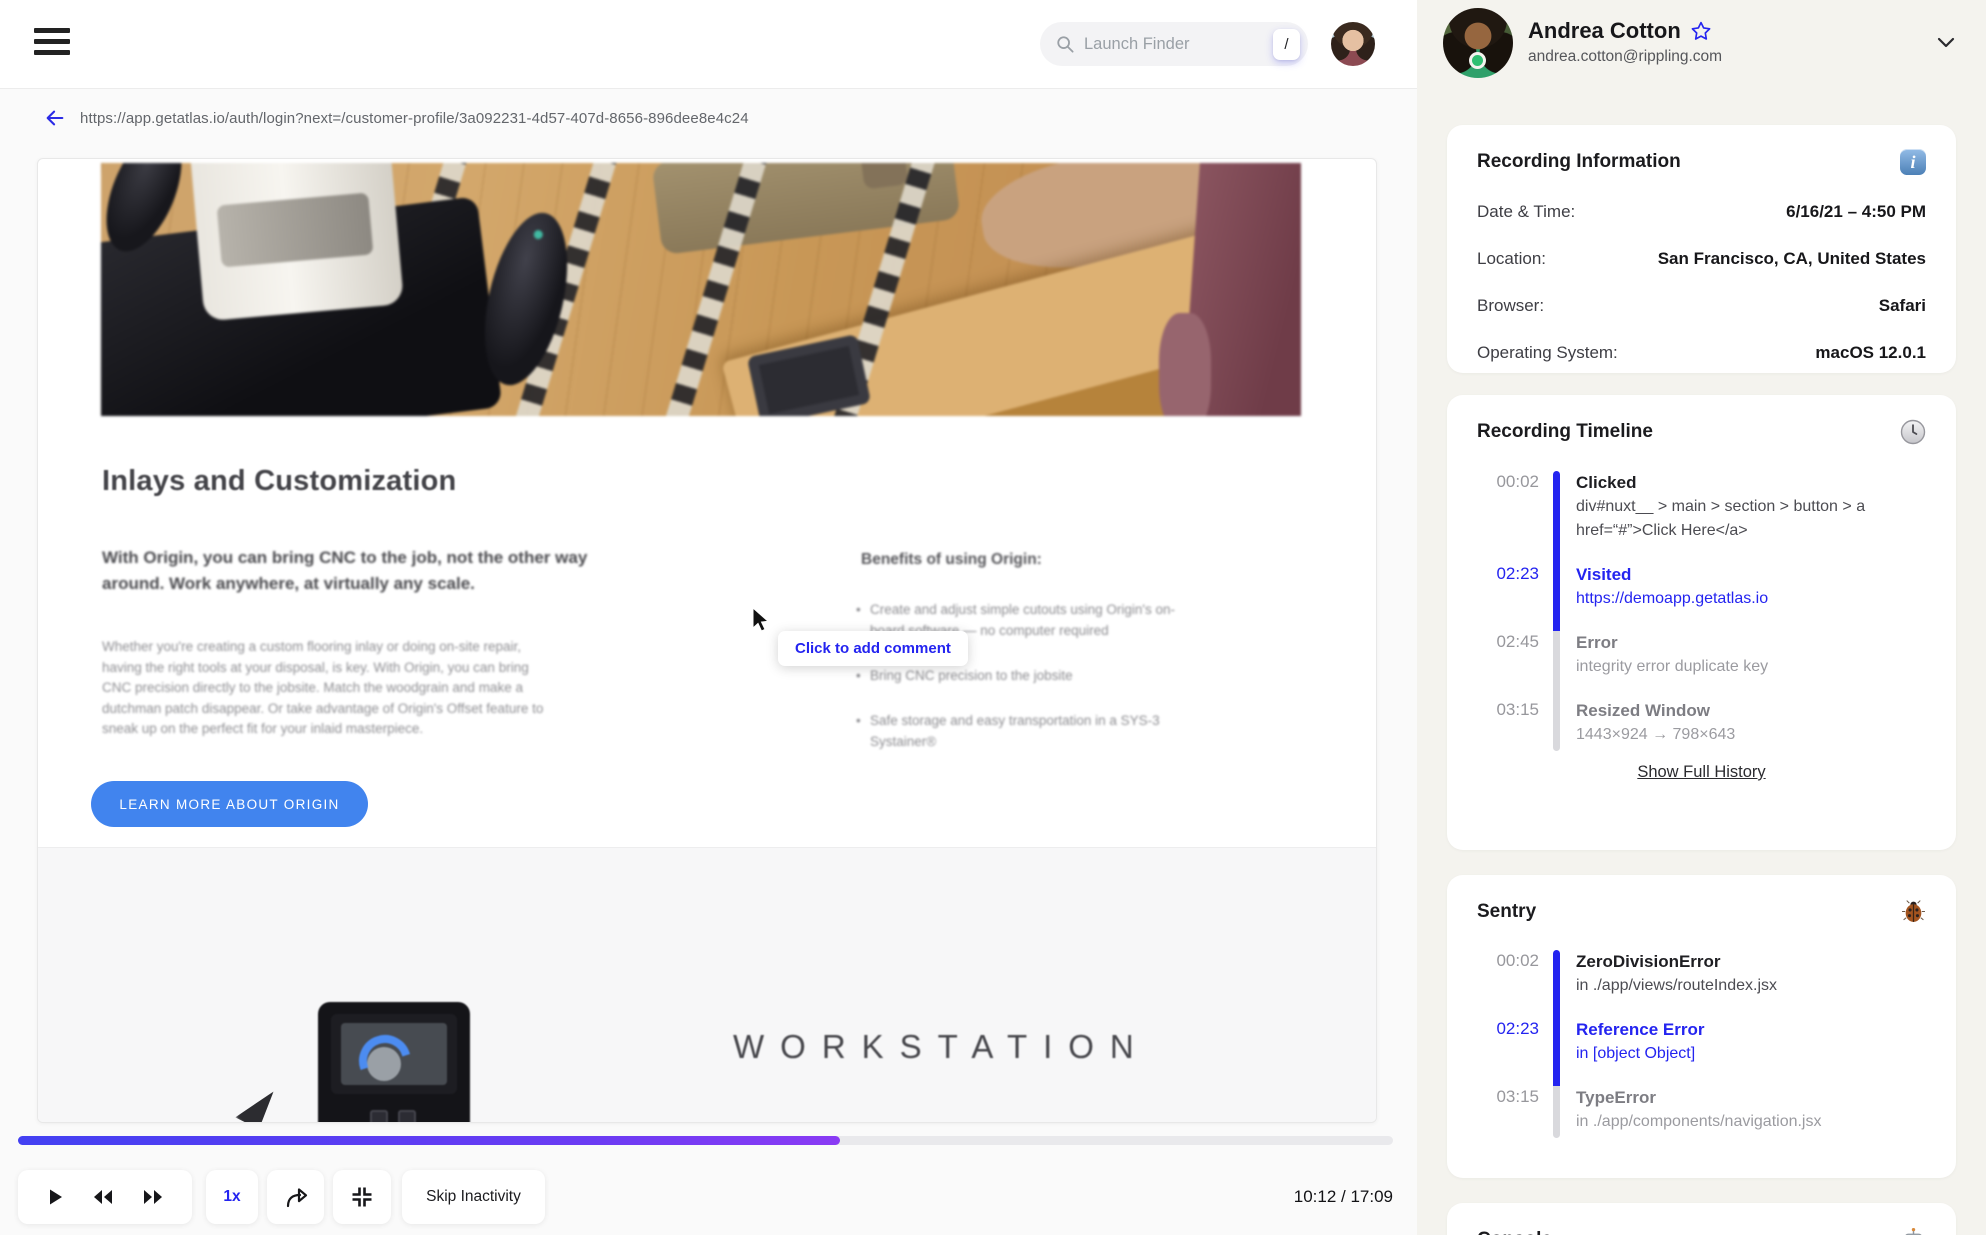 The image size is (1986, 1235). What do you see at coordinates (1913, 162) in the screenshot?
I see `info-icon: i` at bounding box center [1913, 162].